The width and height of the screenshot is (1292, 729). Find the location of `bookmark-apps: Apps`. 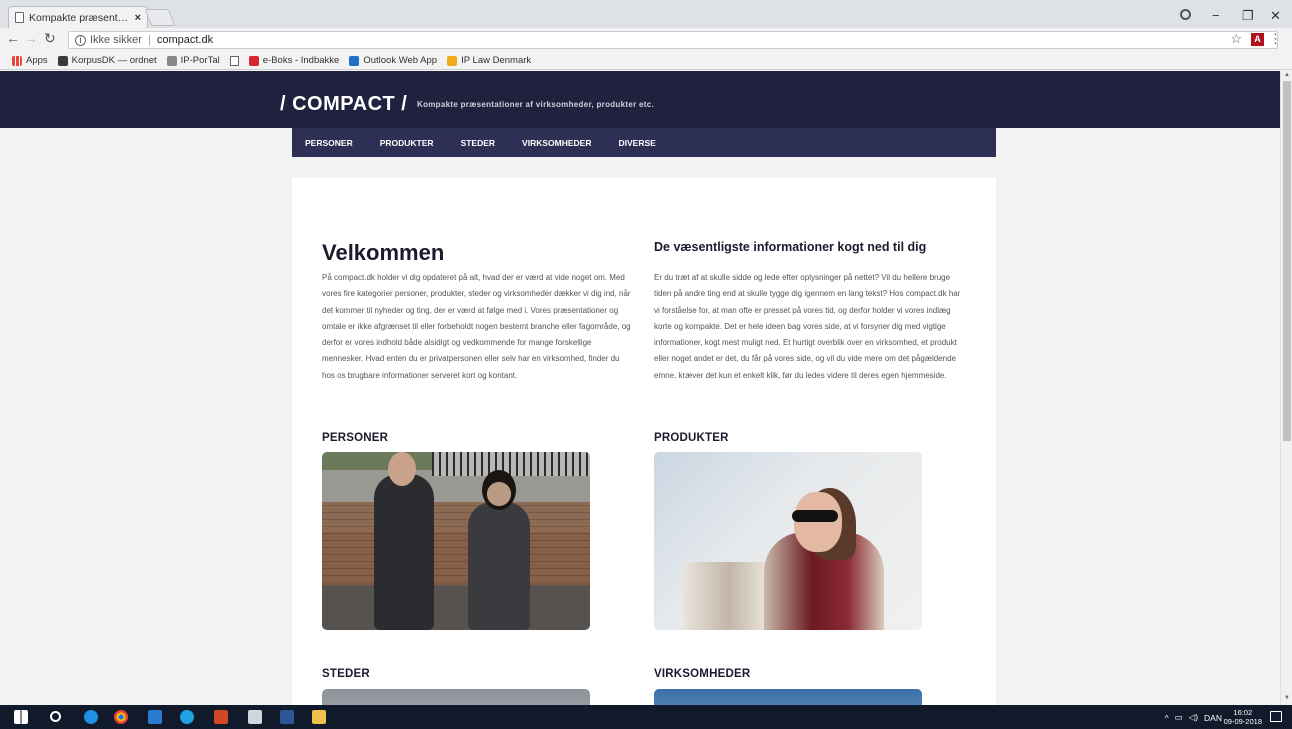

bookmark-apps: Apps is located at coordinates (30, 60).